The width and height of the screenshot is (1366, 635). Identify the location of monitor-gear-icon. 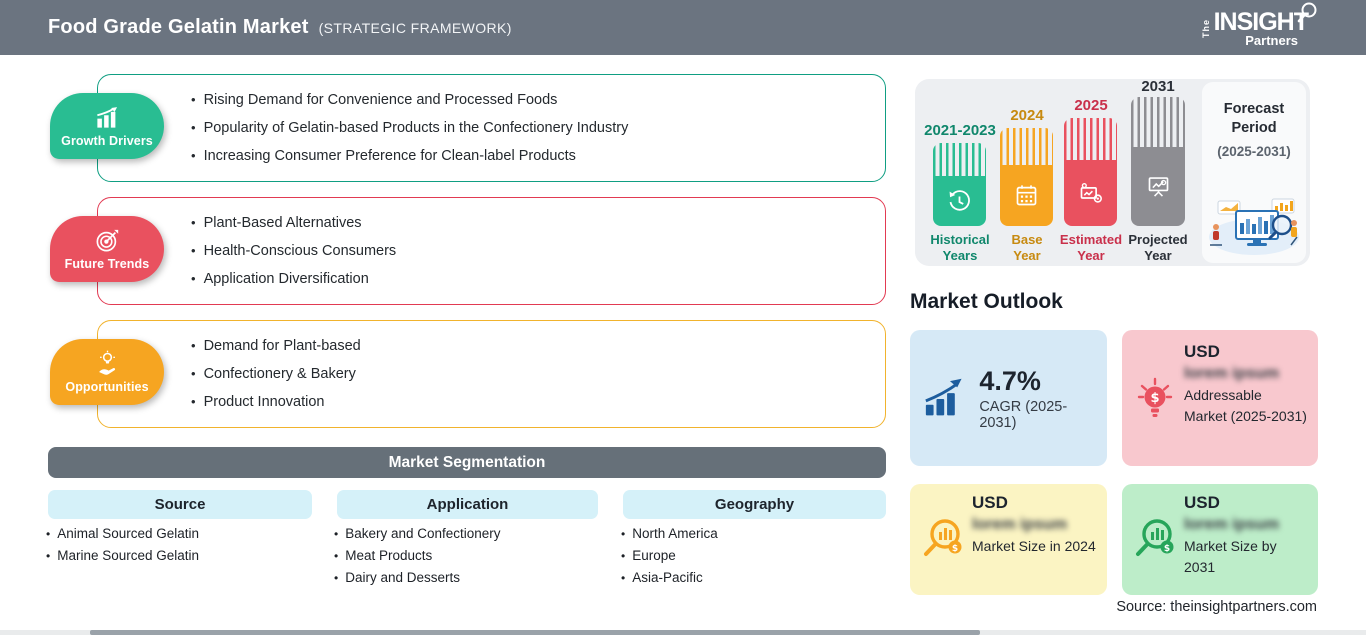
(1091, 192).